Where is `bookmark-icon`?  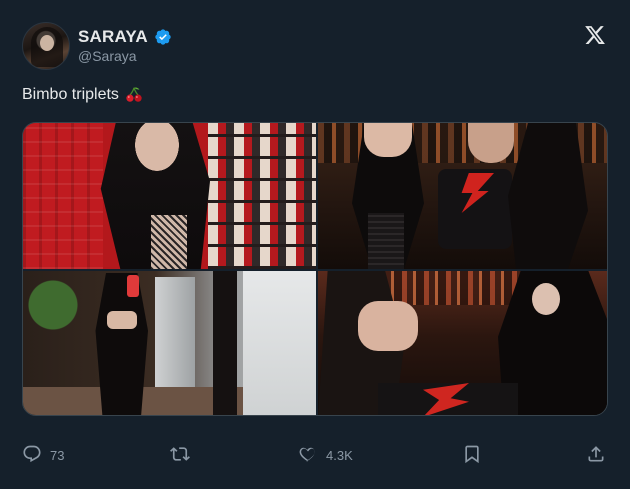 bookmark-icon is located at coordinates (472, 455).